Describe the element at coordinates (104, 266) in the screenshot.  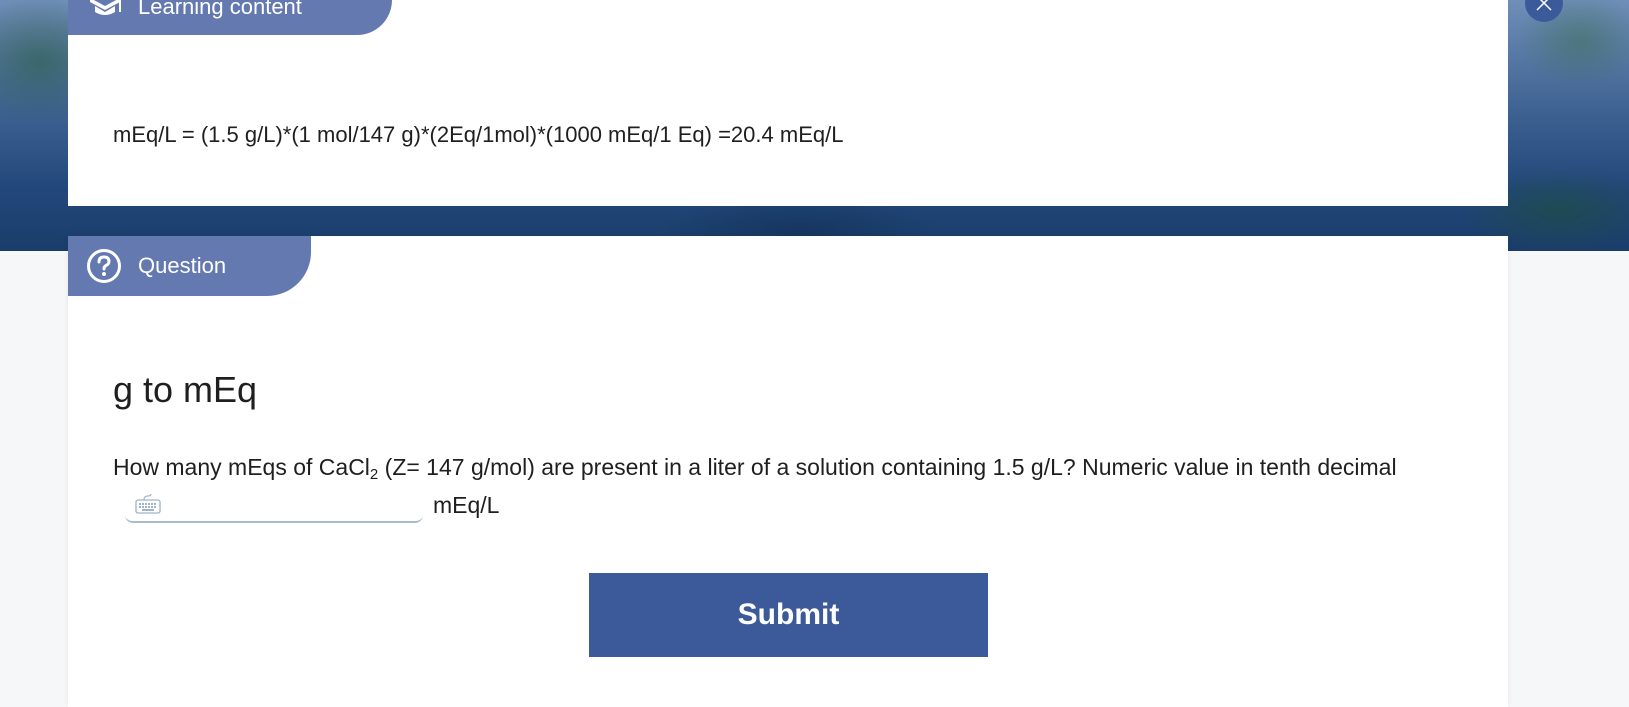
I see `help-circle-icon` at that location.